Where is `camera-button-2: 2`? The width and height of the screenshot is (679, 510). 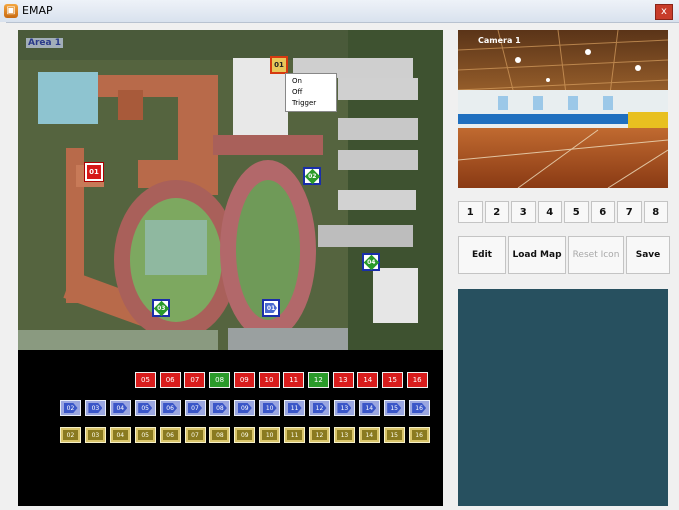 camera-button-2: 2 is located at coordinates (496, 212).